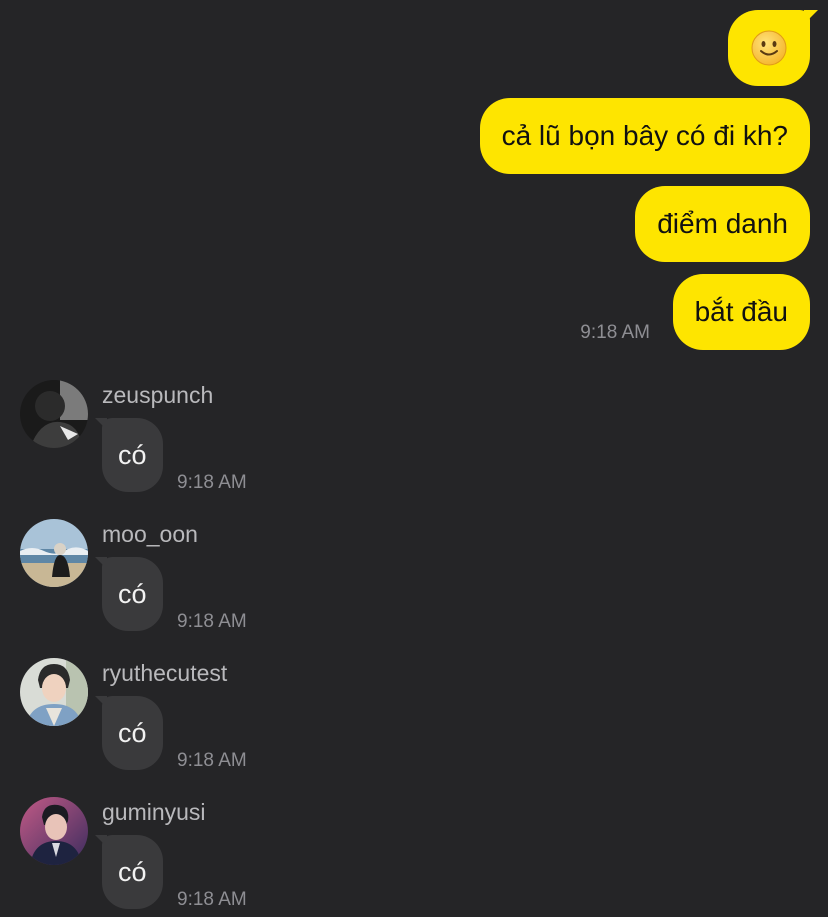 The width and height of the screenshot is (828, 917). Describe the element at coordinates (165, 673) in the screenshot. I see `username: ryuthecutest` at that location.